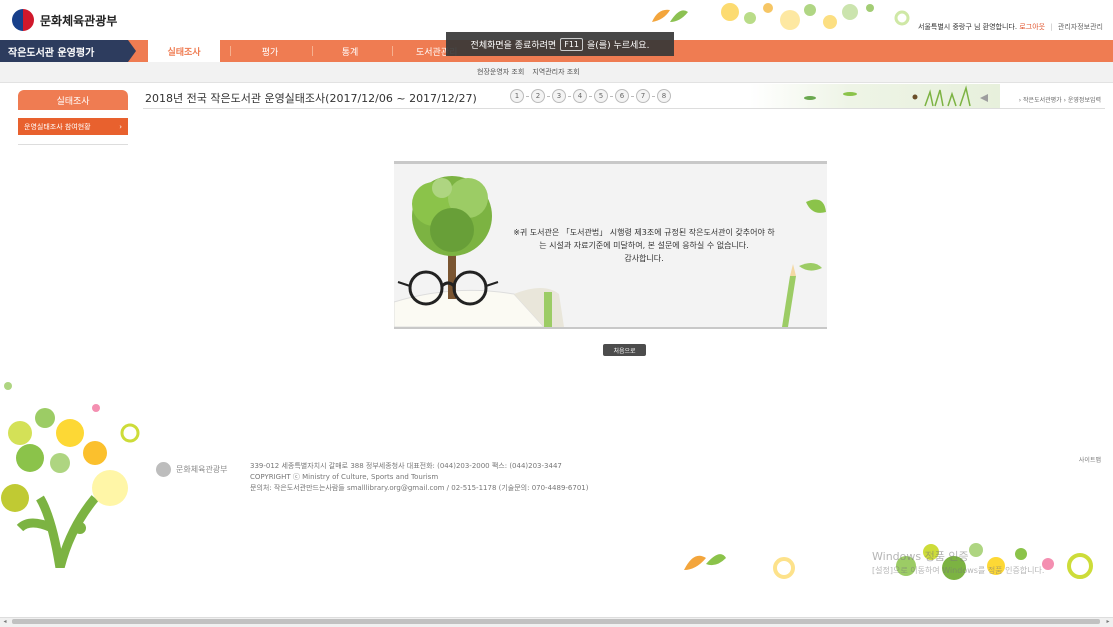 The height and width of the screenshot is (627, 1113). What do you see at coordinates (624, 108) in the screenshot?
I see `title-divider` at bounding box center [624, 108].